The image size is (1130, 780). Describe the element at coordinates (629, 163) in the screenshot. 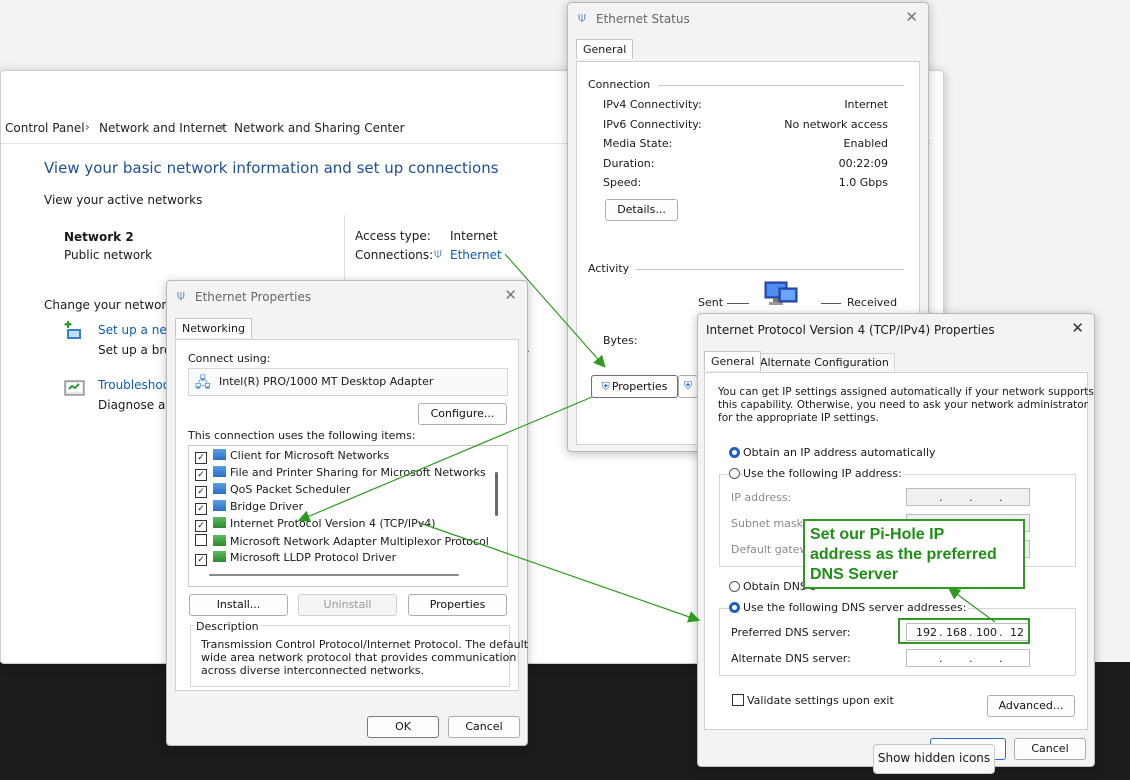

I see `duration-label: Duration:` at that location.